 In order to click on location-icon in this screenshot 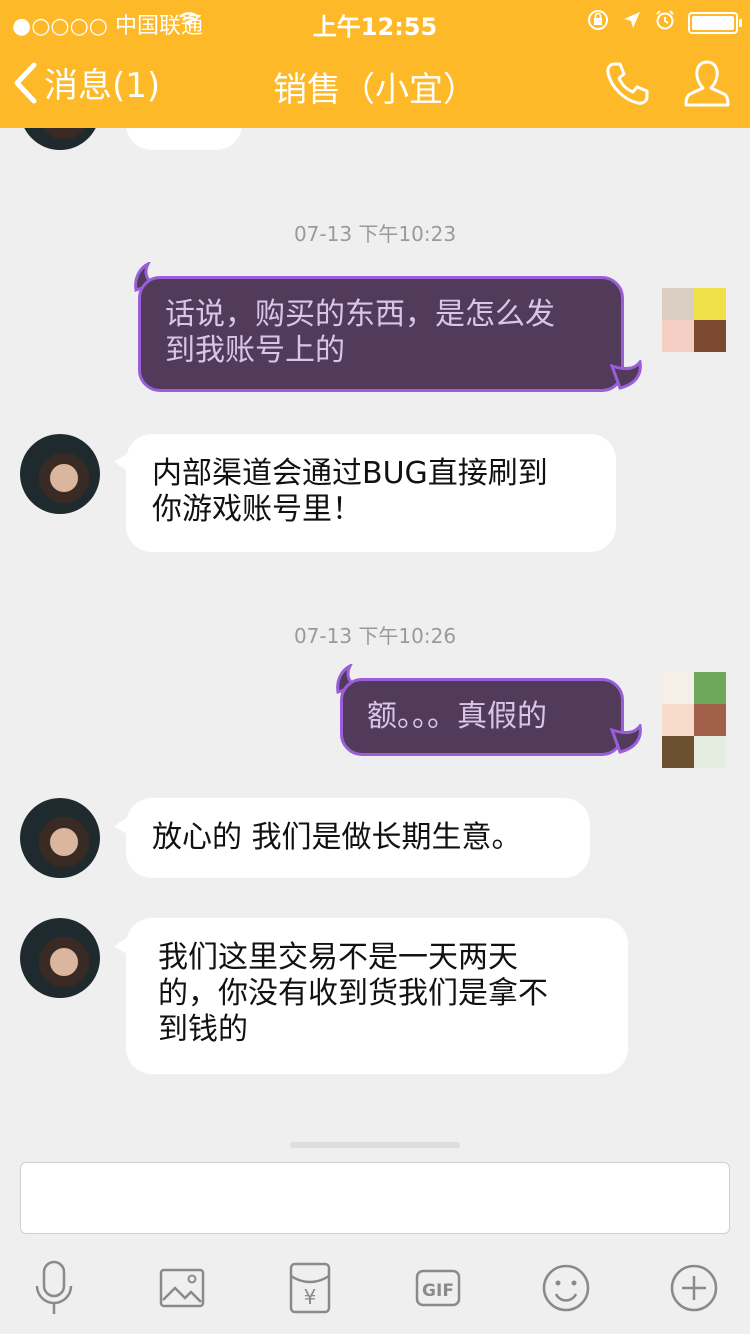, I will do `click(632, 23)`.